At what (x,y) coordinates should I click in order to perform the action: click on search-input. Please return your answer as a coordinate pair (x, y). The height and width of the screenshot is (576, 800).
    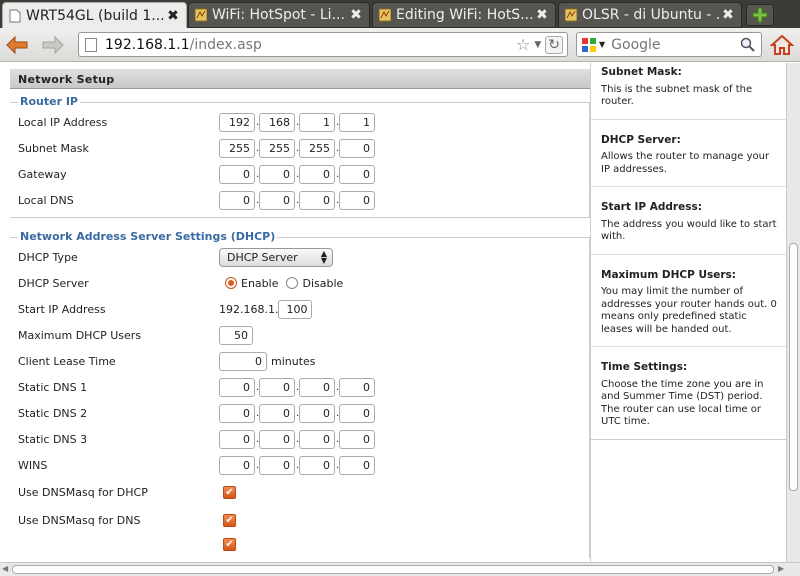
    Looking at the image, I should click on (671, 44).